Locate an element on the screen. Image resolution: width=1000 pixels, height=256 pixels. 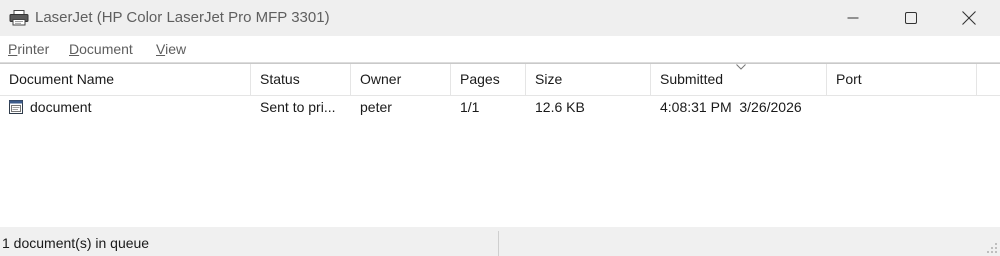
status-bar: 1 document(s) in queue is located at coordinates (500, 241).